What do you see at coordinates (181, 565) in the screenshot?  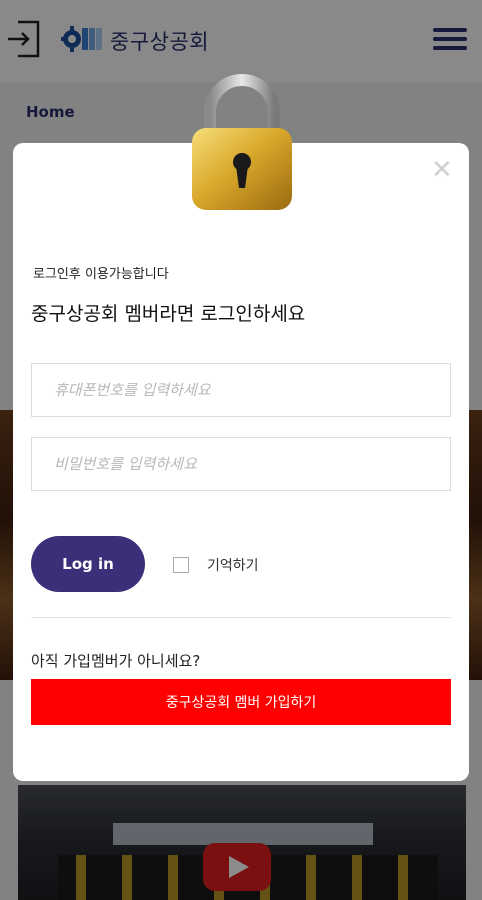 I see `remember-checkbox` at bounding box center [181, 565].